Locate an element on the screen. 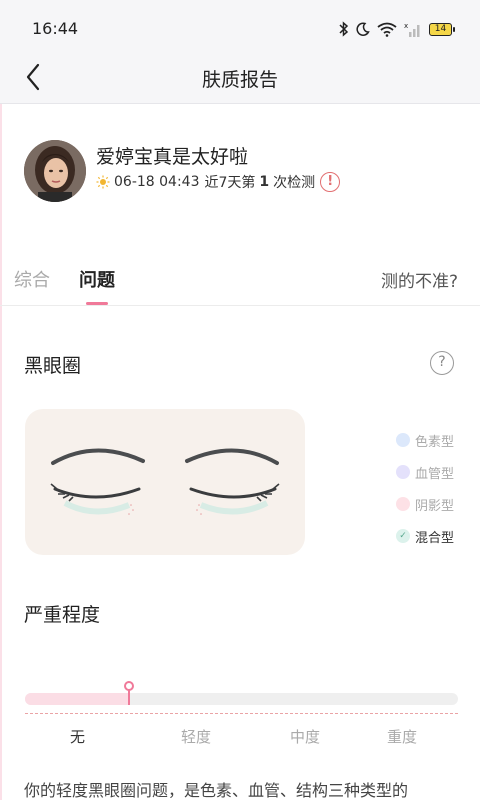  tab-bar: 综合 问题 测的不准? is located at coordinates (240, 282).